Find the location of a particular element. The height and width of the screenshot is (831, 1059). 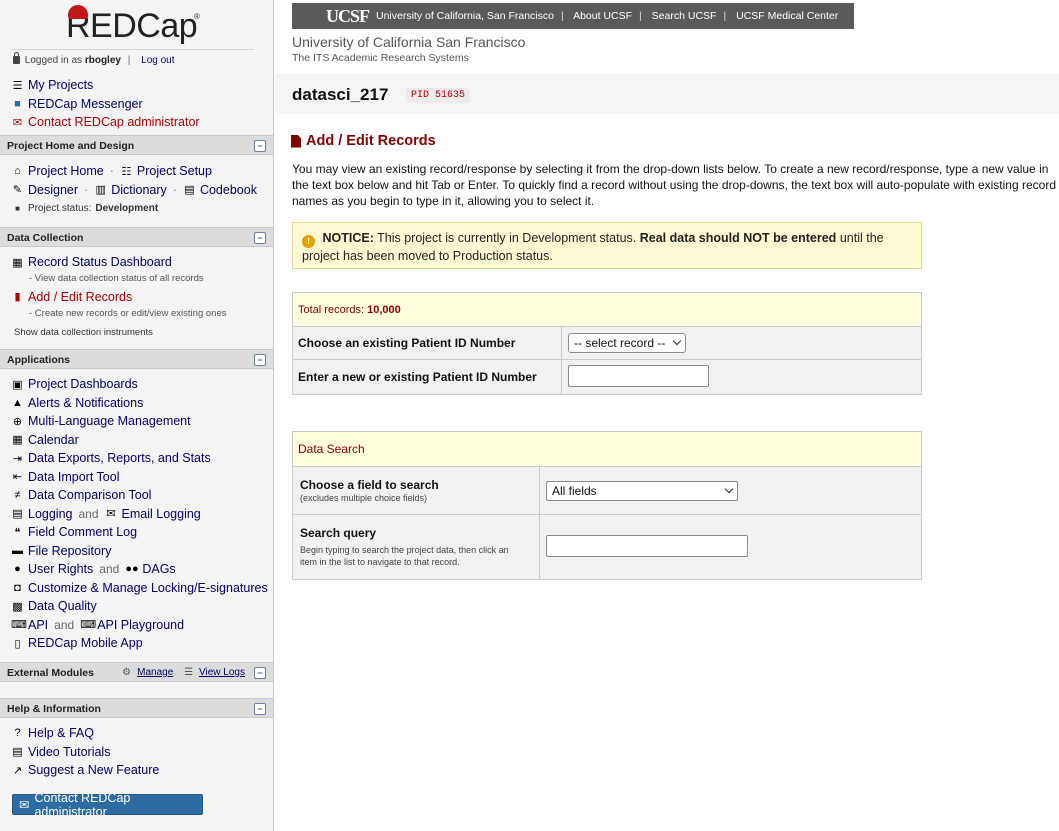

contact-admin-link: ✉ Contact REDCap administrator is located at coordinates (105, 122).